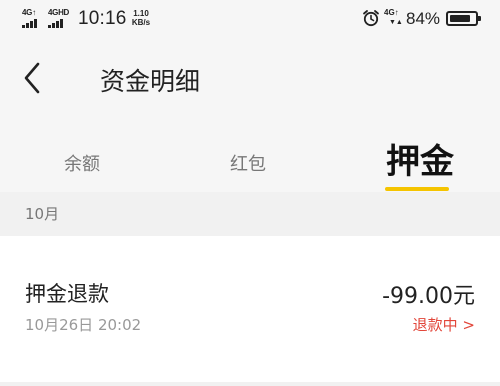 This screenshot has width=500, height=386. What do you see at coordinates (420, 162) in the screenshot?
I see `tab-label: 押金` at bounding box center [420, 162].